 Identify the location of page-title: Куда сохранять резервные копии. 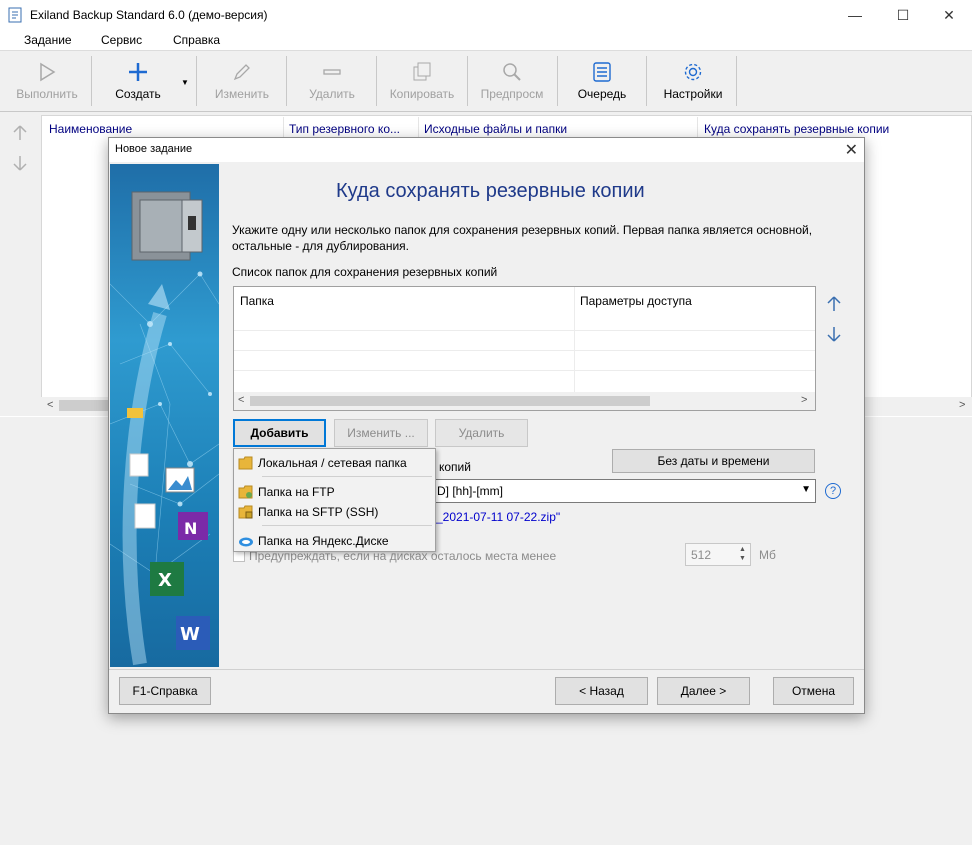
(490, 191).